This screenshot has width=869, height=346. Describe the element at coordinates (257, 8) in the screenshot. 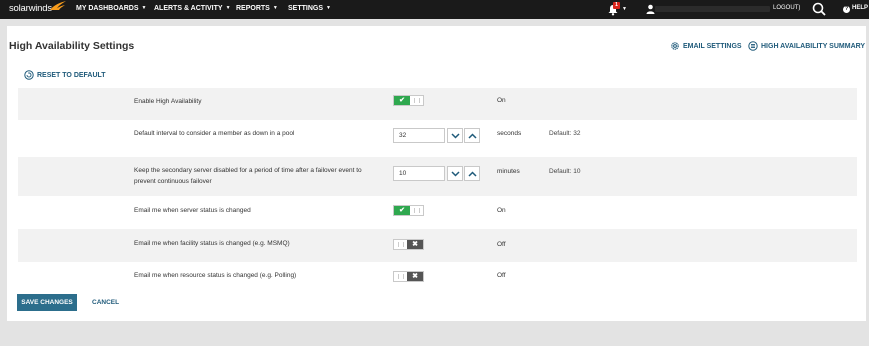

I see `nav-reports: REPORTS ▼` at that location.